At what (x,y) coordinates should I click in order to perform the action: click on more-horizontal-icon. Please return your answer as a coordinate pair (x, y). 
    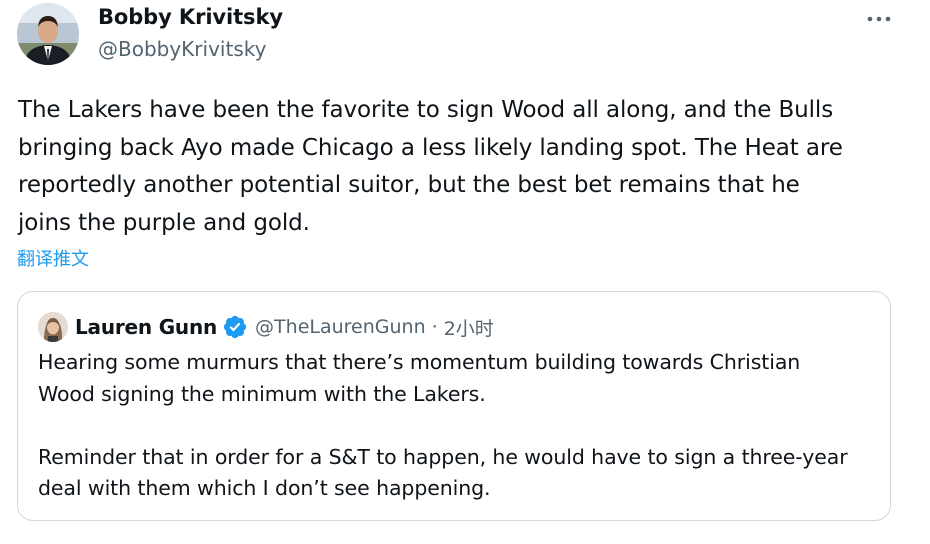
    Looking at the image, I should click on (879, 19).